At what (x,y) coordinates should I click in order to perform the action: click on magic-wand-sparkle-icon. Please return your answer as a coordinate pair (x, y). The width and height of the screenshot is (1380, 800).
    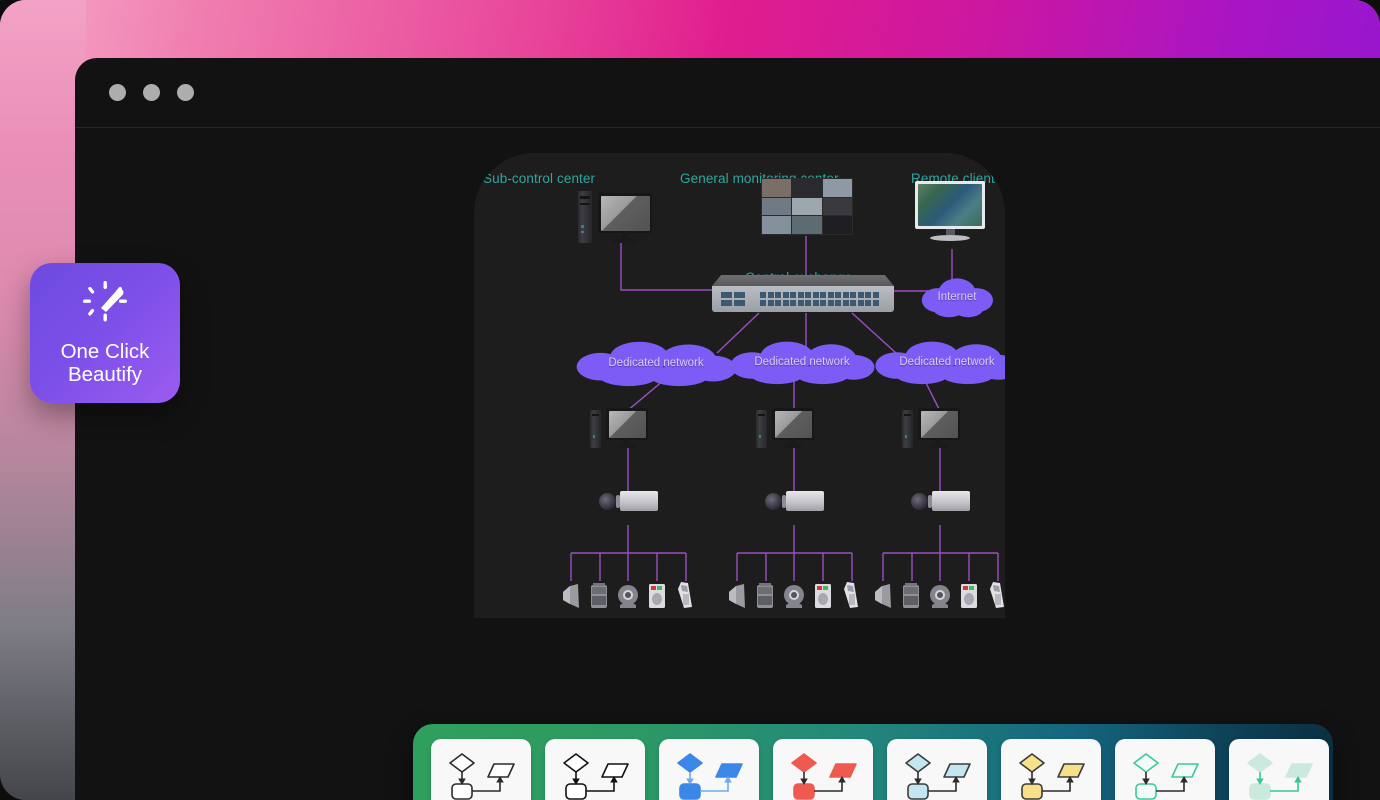
    Looking at the image, I should click on (105, 305).